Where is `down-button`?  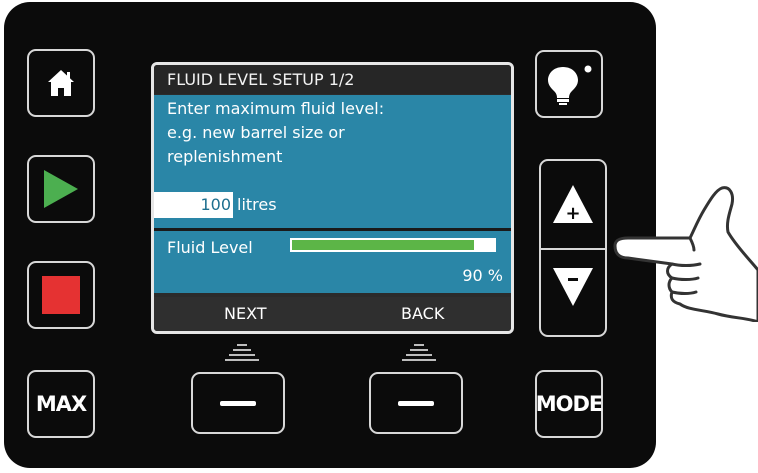
down-button is located at coordinates (573, 292).